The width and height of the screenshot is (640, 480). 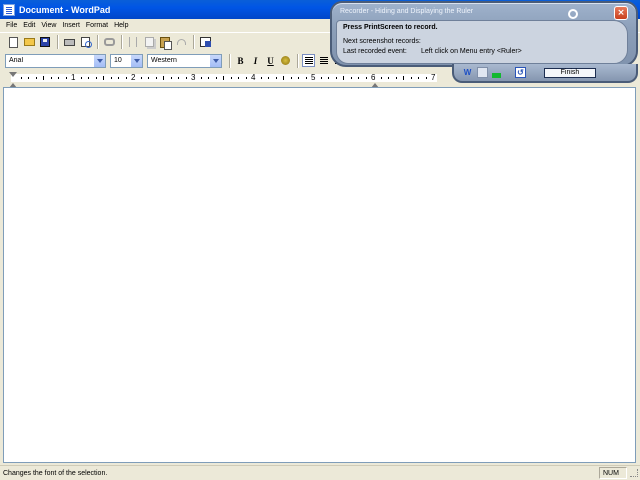 What do you see at coordinates (73, 77) in the screenshot?
I see `ruler-number: 1` at bounding box center [73, 77].